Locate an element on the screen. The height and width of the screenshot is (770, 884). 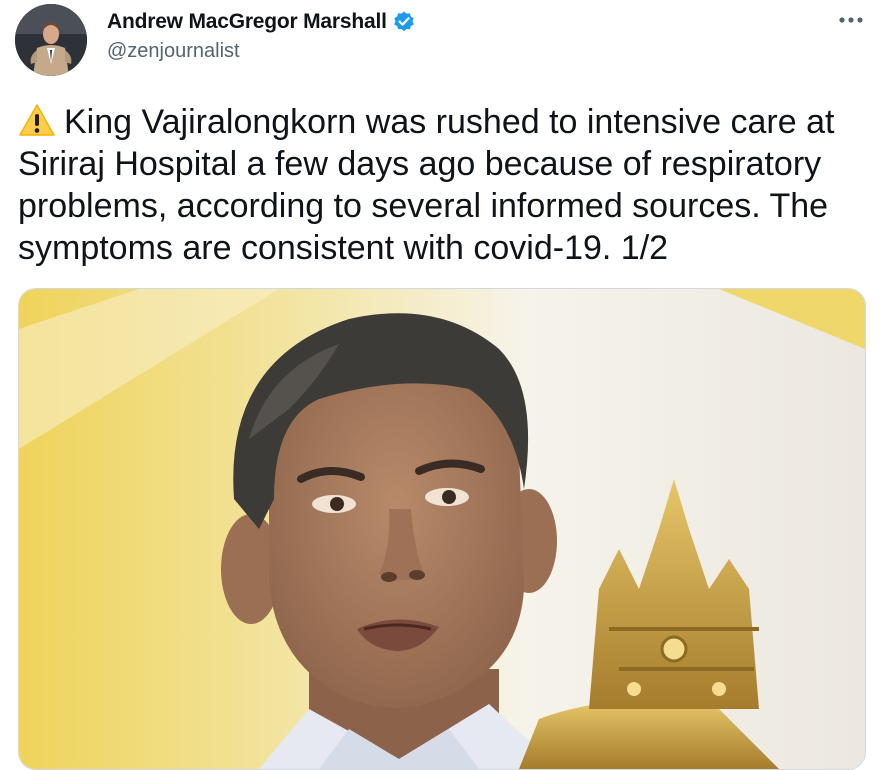
more-options-button is located at coordinates (851, 20).